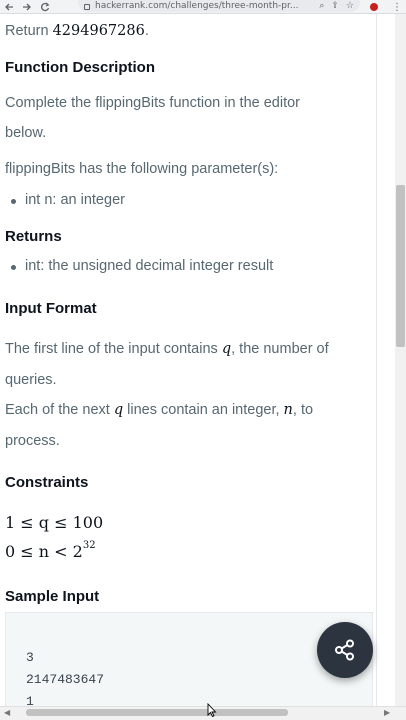  I want to click on mouse-cursor-icon, so click(212, 710).